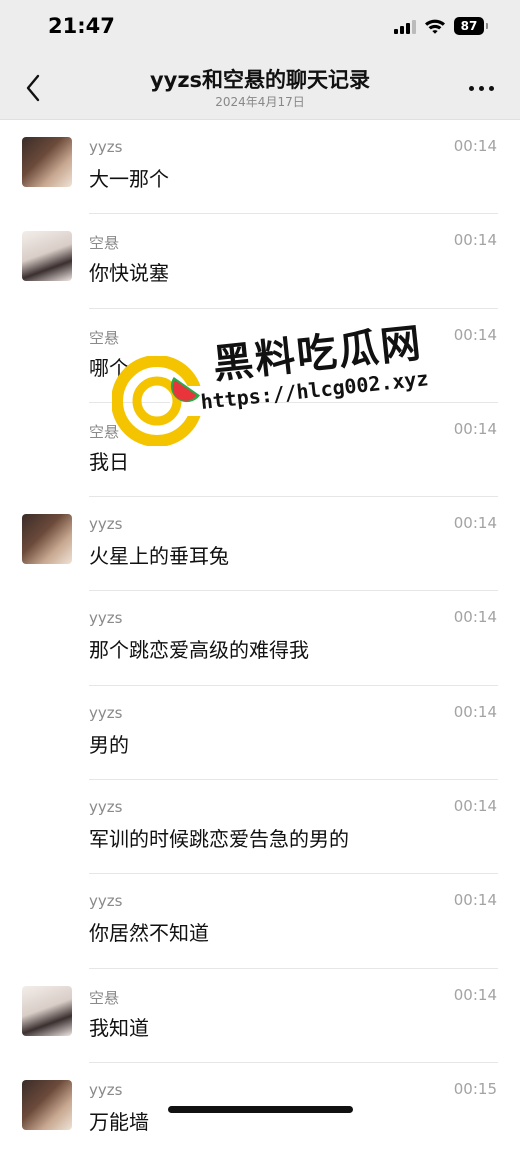 The height and width of the screenshot is (1157, 520). I want to click on message-text: 火星上的垂耳兔, so click(159, 556).